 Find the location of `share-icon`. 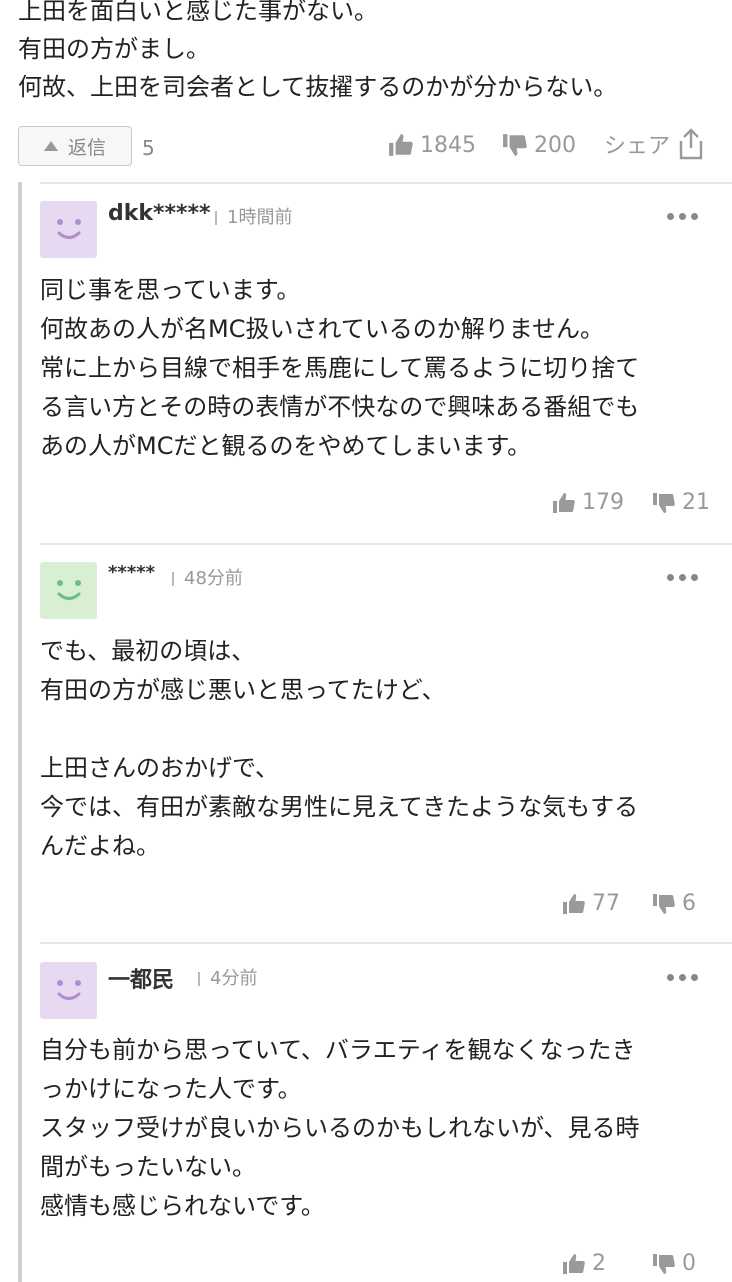

share-icon is located at coordinates (691, 144).